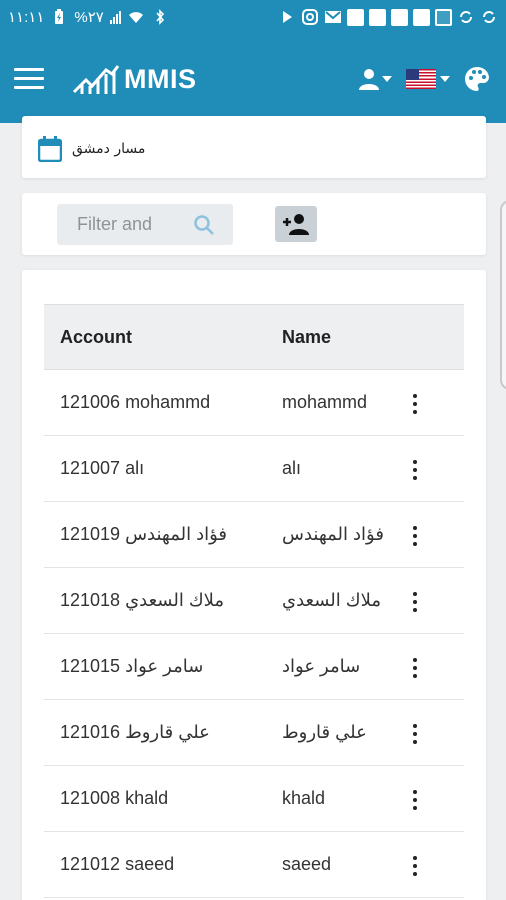  Describe the element at coordinates (307, 864) in the screenshot. I see `cell-name: saeed` at that location.